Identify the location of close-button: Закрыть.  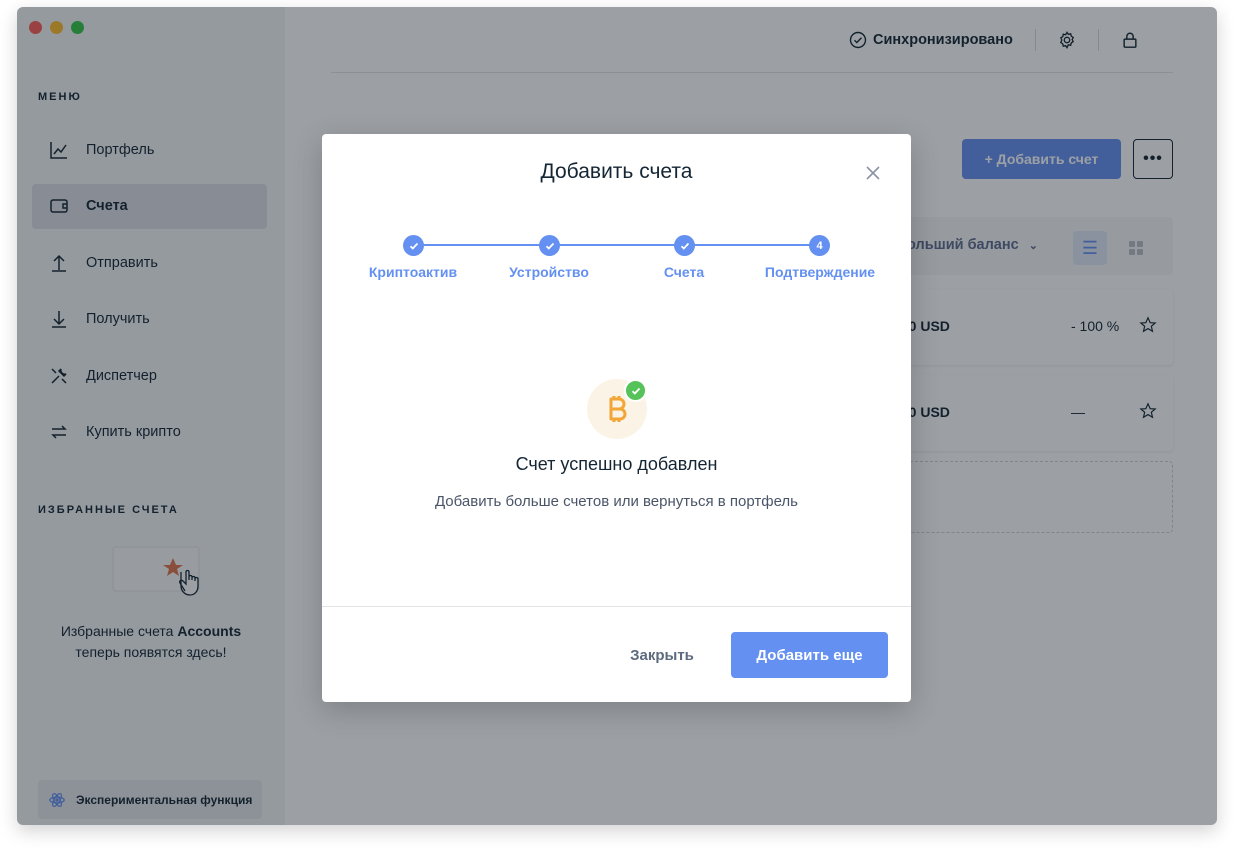
(662, 655).